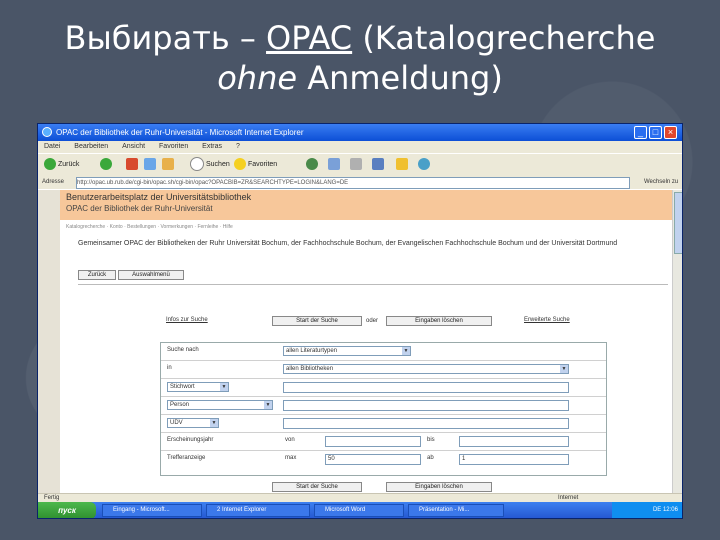 Image resolution: width=720 pixels, height=540 pixels. I want to click on scrollbar-thumb, so click(678, 223).